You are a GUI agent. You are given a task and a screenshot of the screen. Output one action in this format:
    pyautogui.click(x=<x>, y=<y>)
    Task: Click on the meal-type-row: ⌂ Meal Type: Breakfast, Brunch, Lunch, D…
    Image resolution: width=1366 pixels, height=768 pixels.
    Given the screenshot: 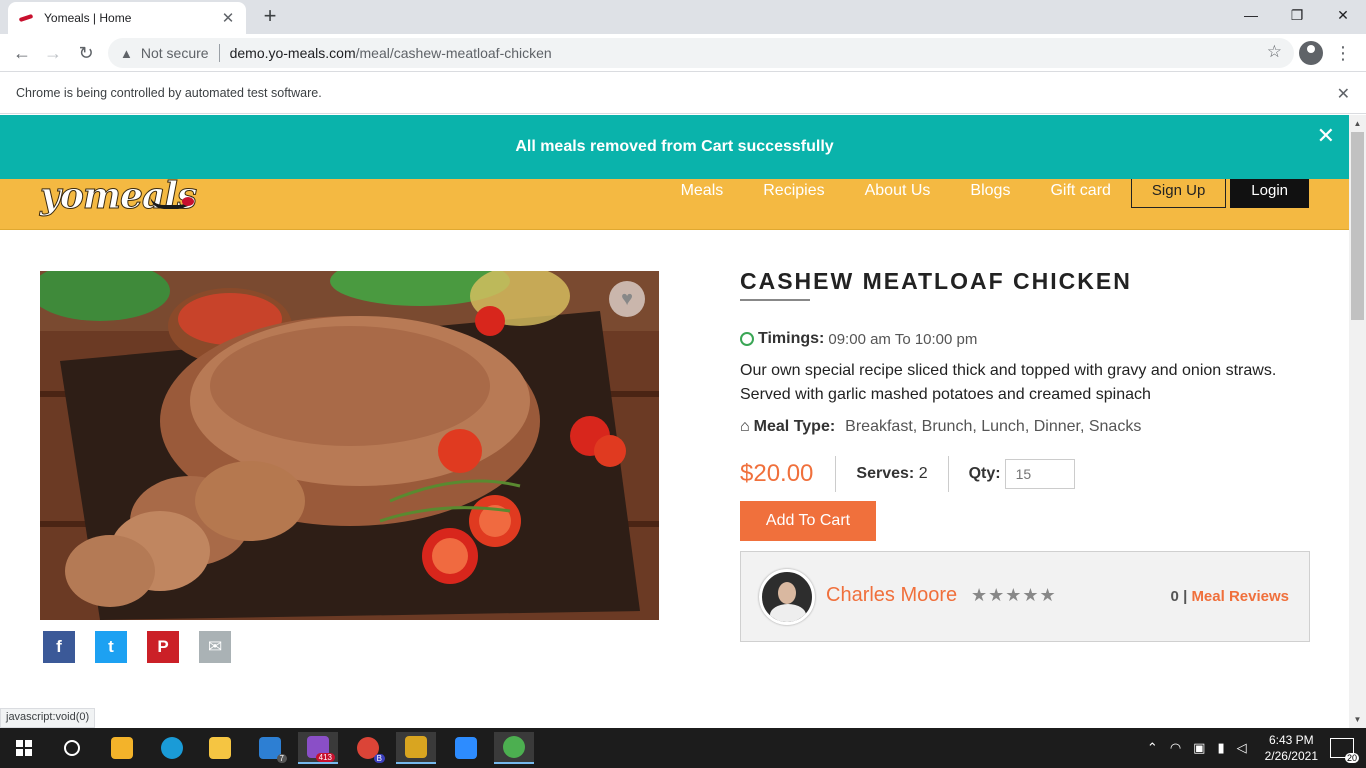 What is the action you would take?
    pyautogui.click(x=940, y=427)
    